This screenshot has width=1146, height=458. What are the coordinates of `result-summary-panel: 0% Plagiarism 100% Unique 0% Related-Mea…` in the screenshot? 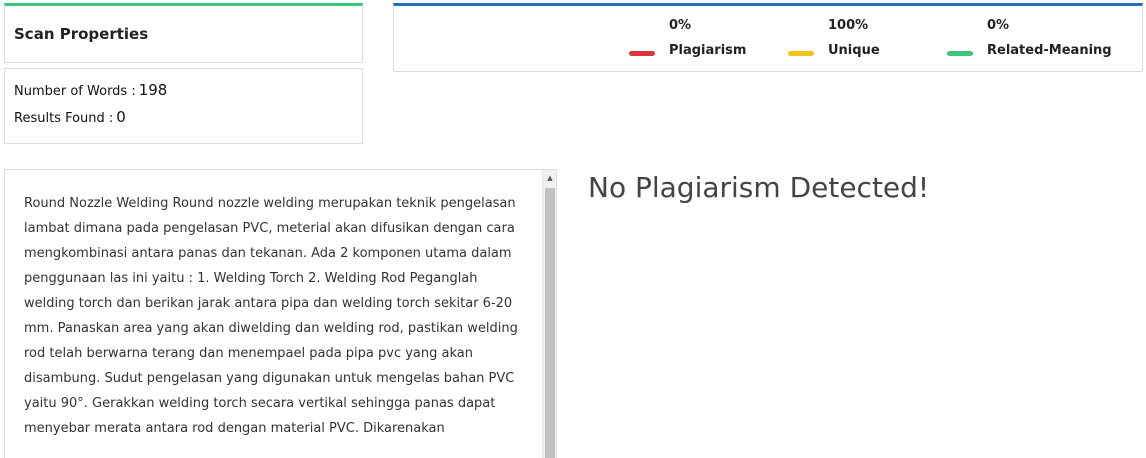 It's located at (768, 37).